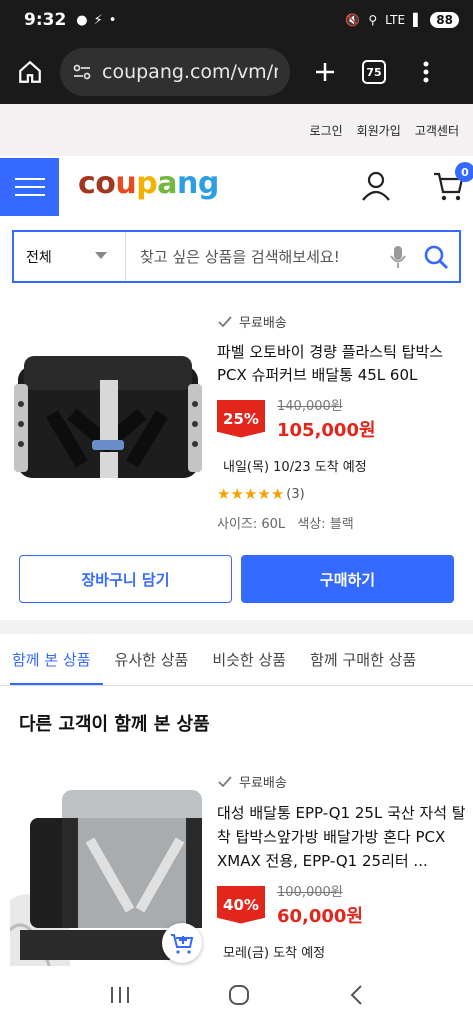 Image resolution: width=473 pixels, height=1024 pixels. I want to click on my-account-button, so click(376, 188).